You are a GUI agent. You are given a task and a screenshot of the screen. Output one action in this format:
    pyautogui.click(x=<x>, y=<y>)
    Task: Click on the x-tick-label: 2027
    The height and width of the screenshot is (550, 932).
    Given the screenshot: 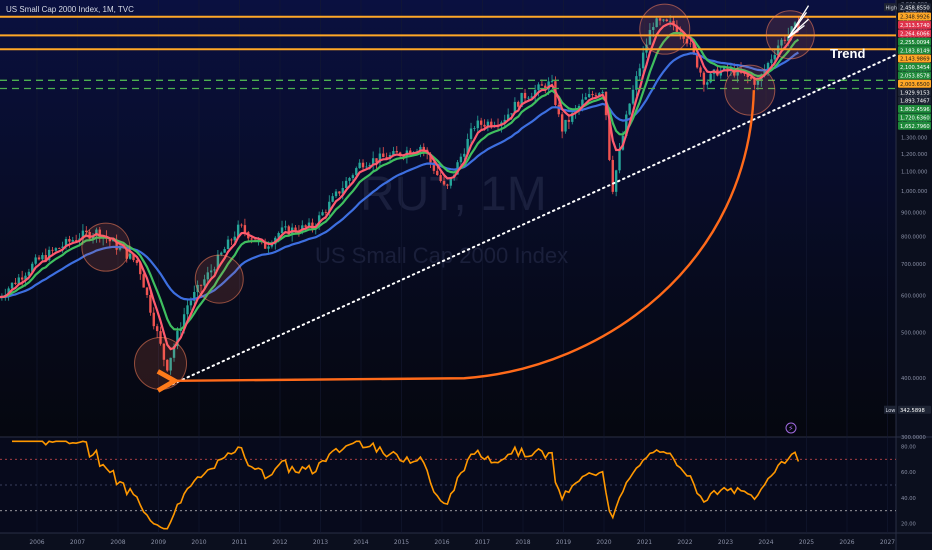 What is the action you would take?
    pyautogui.click(x=887, y=542)
    